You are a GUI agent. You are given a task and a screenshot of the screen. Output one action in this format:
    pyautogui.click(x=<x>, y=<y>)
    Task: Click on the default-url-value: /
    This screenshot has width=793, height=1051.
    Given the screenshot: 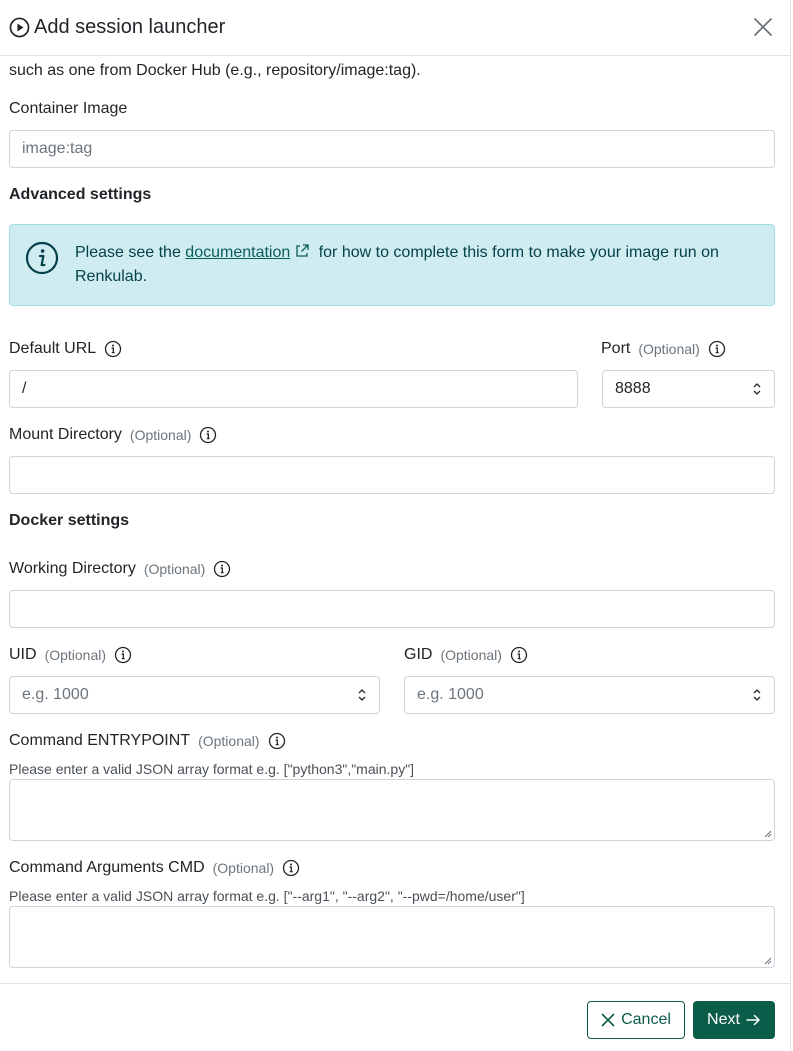 What is the action you would take?
    pyautogui.click(x=24, y=388)
    